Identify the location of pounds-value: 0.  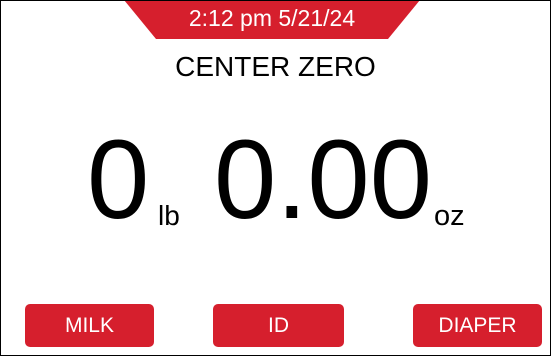
(118, 179).